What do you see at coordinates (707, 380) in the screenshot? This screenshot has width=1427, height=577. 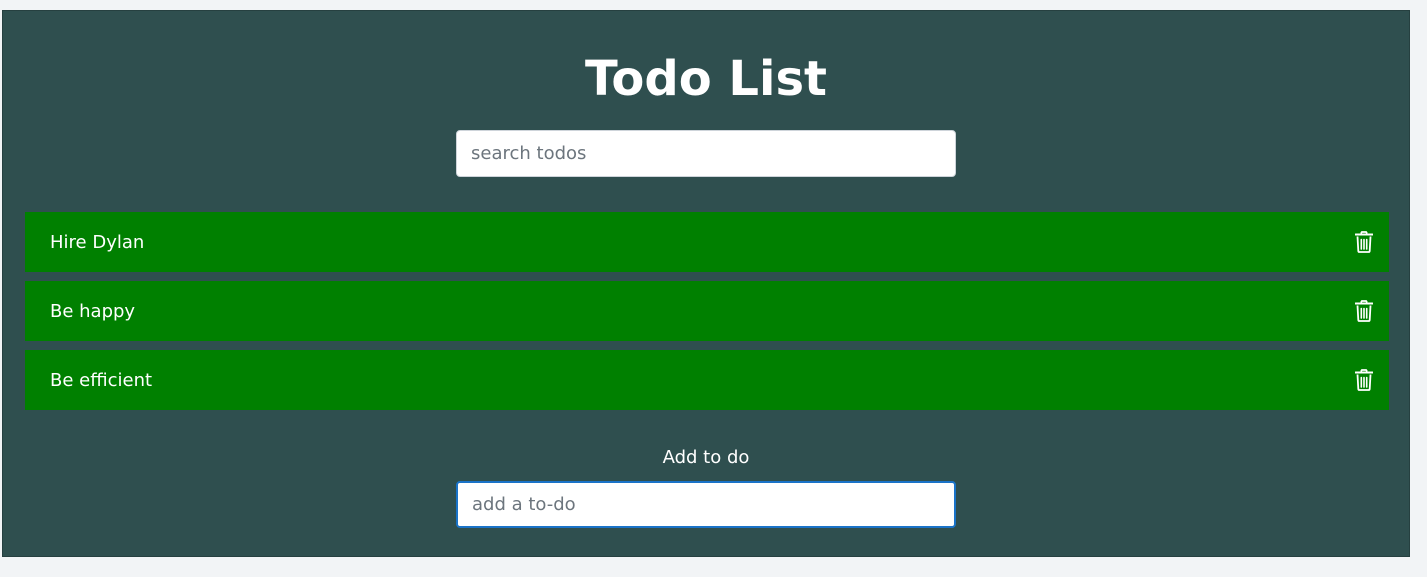 I see `todo-item: Be efficient` at bounding box center [707, 380].